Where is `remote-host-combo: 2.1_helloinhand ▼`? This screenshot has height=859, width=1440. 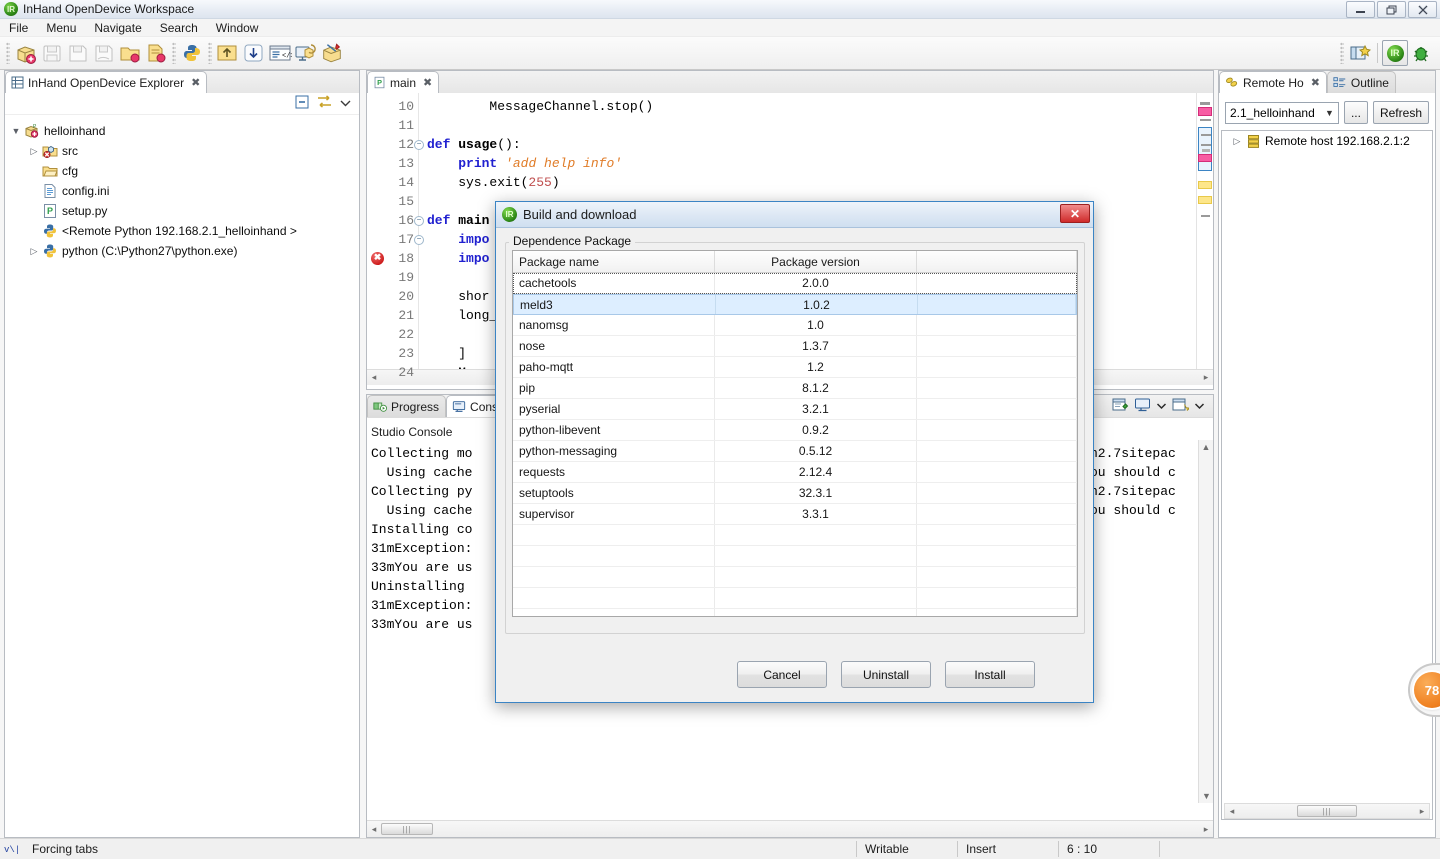
remote-host-combo: 2.1_helloinhand ▼ is located at coordinates (1282, 112).